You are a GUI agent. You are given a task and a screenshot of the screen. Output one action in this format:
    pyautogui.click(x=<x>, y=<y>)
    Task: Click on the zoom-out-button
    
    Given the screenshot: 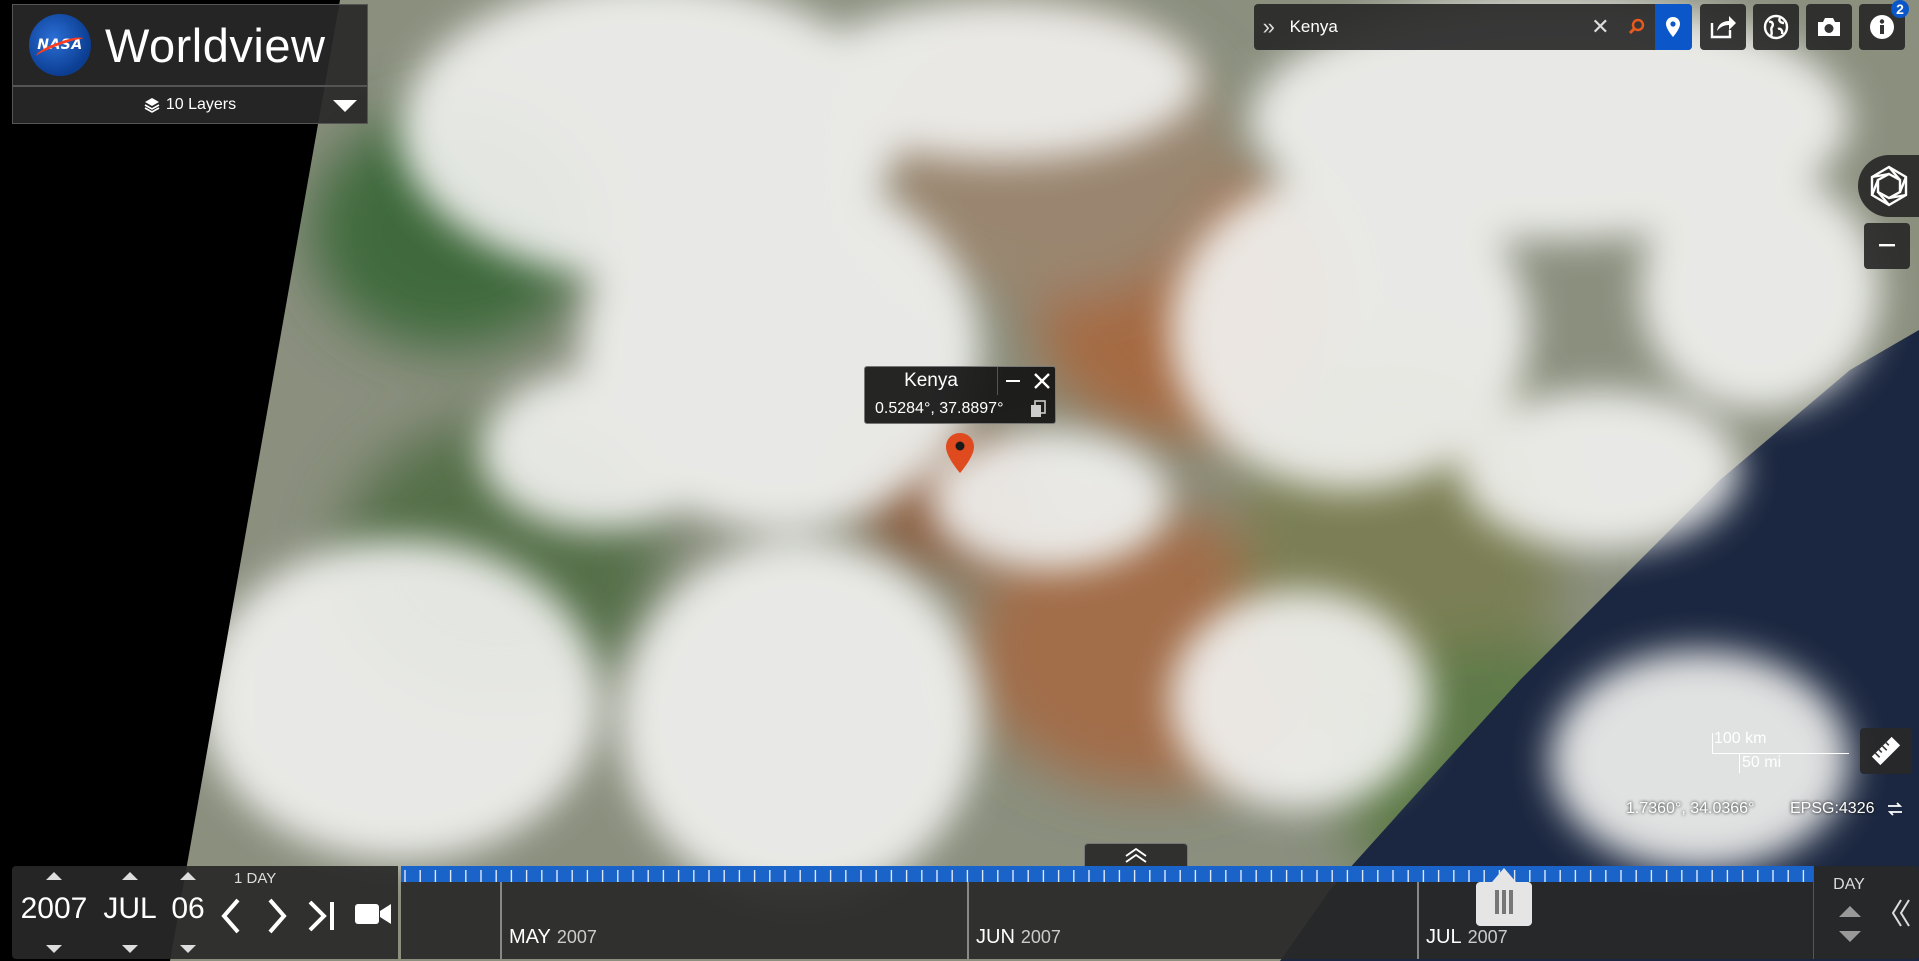 What is the action you would take?
    pyautogui.click(x=1887, y=246)
    